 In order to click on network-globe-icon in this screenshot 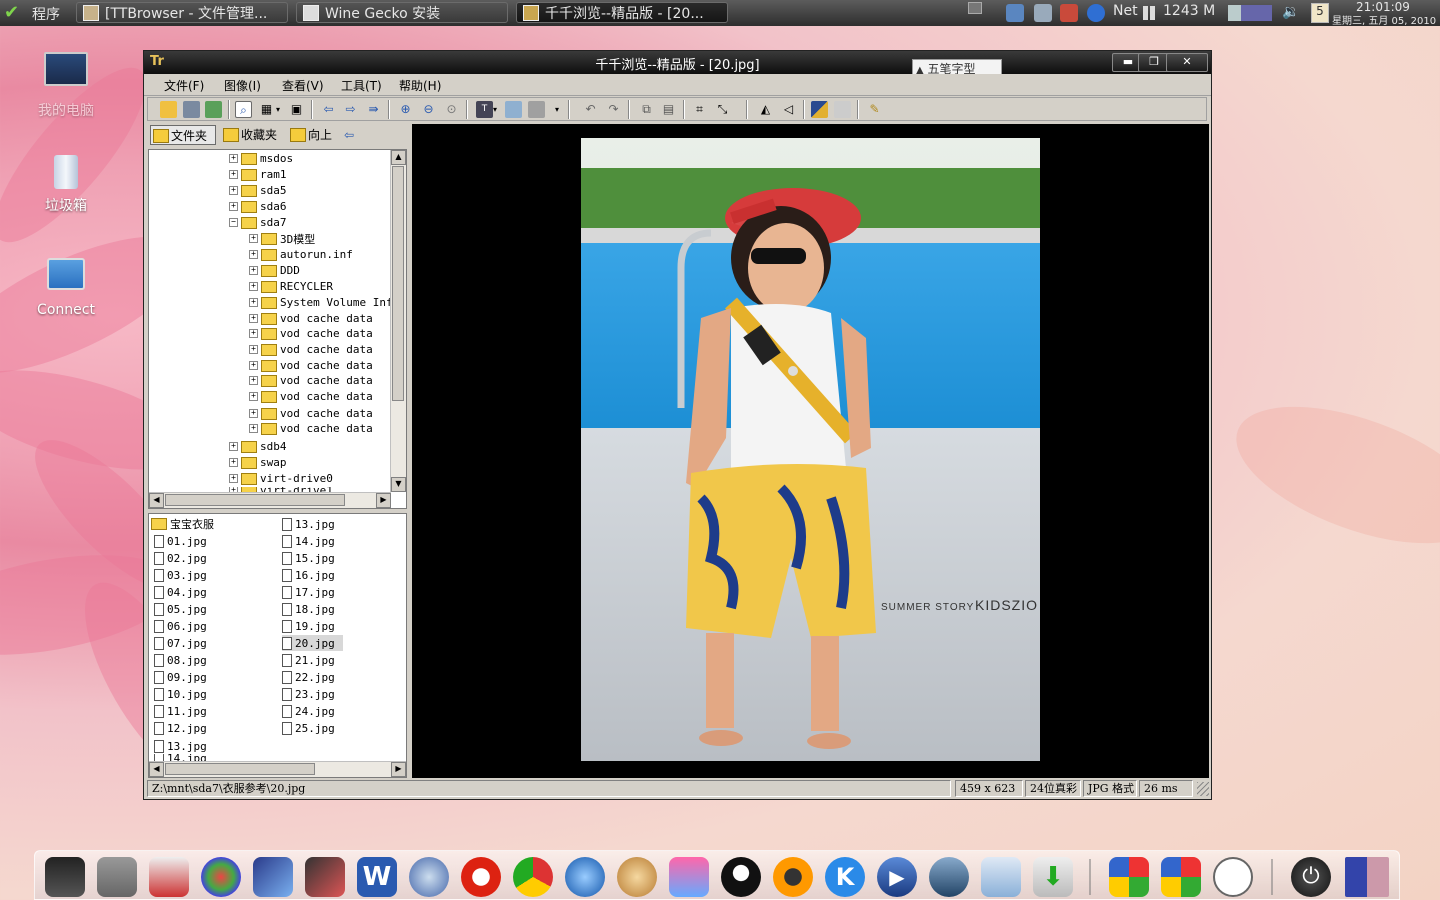, I will do `click(429, 877)`.